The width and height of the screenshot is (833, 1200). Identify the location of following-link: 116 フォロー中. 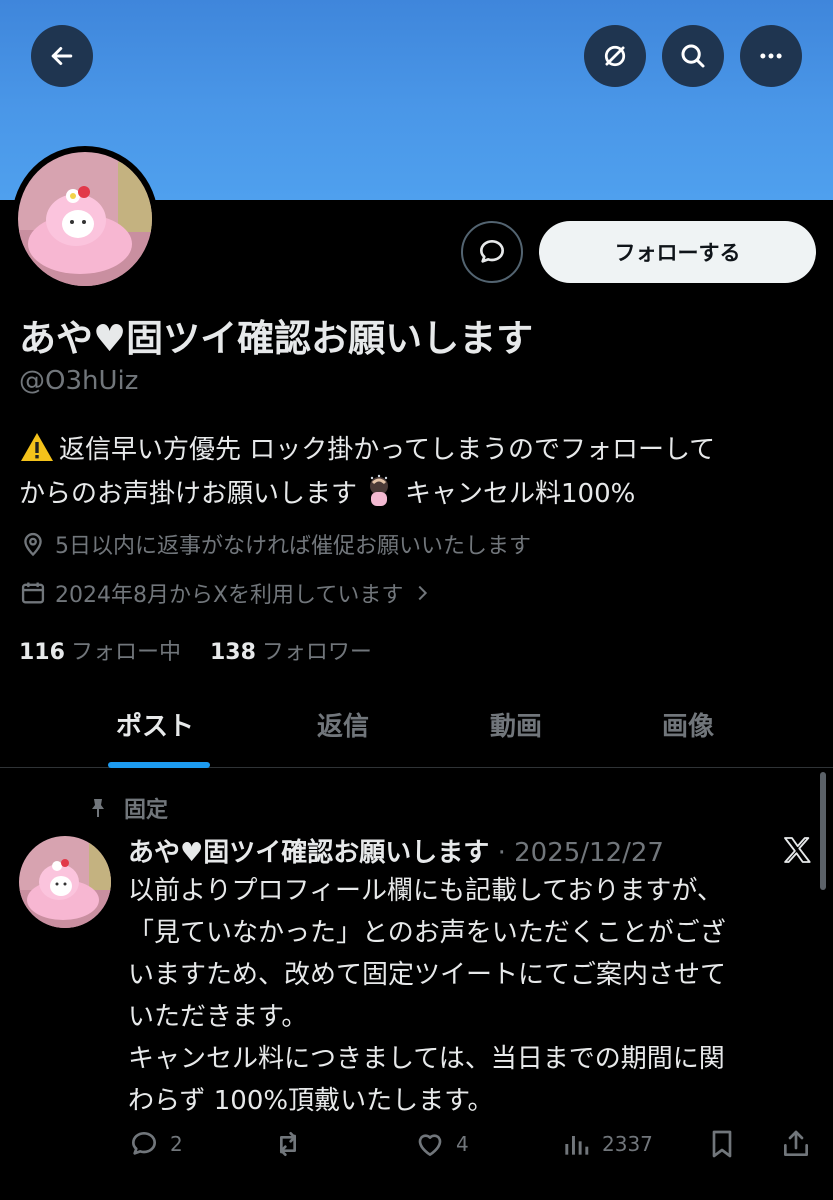
(100, 652).